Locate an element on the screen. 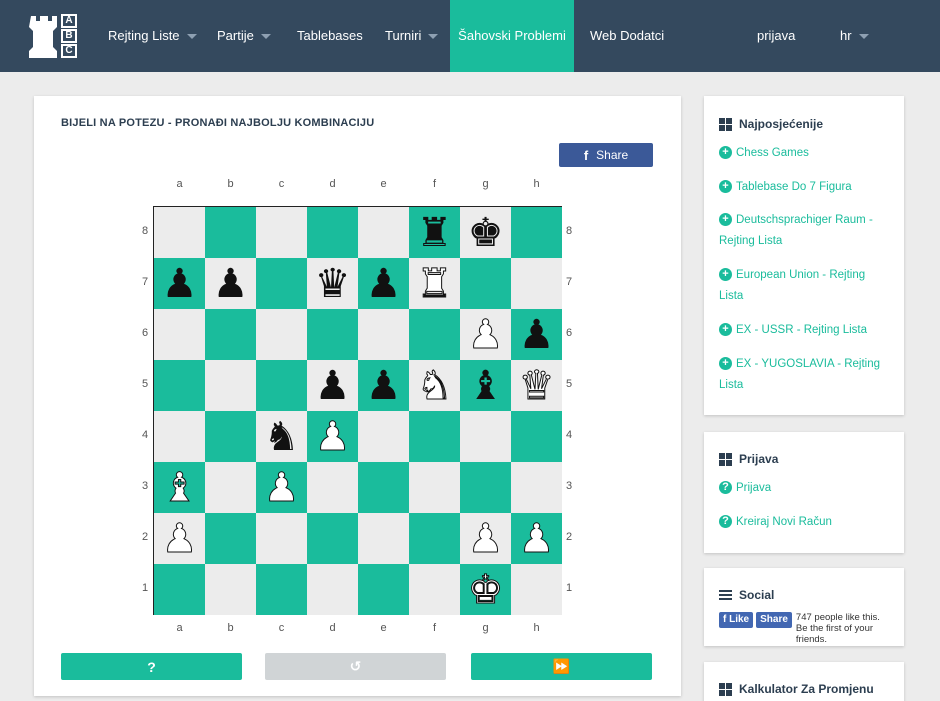 The width and height of the screenshot is (940, 701). square-f3 is located at coordinates (434, 487).